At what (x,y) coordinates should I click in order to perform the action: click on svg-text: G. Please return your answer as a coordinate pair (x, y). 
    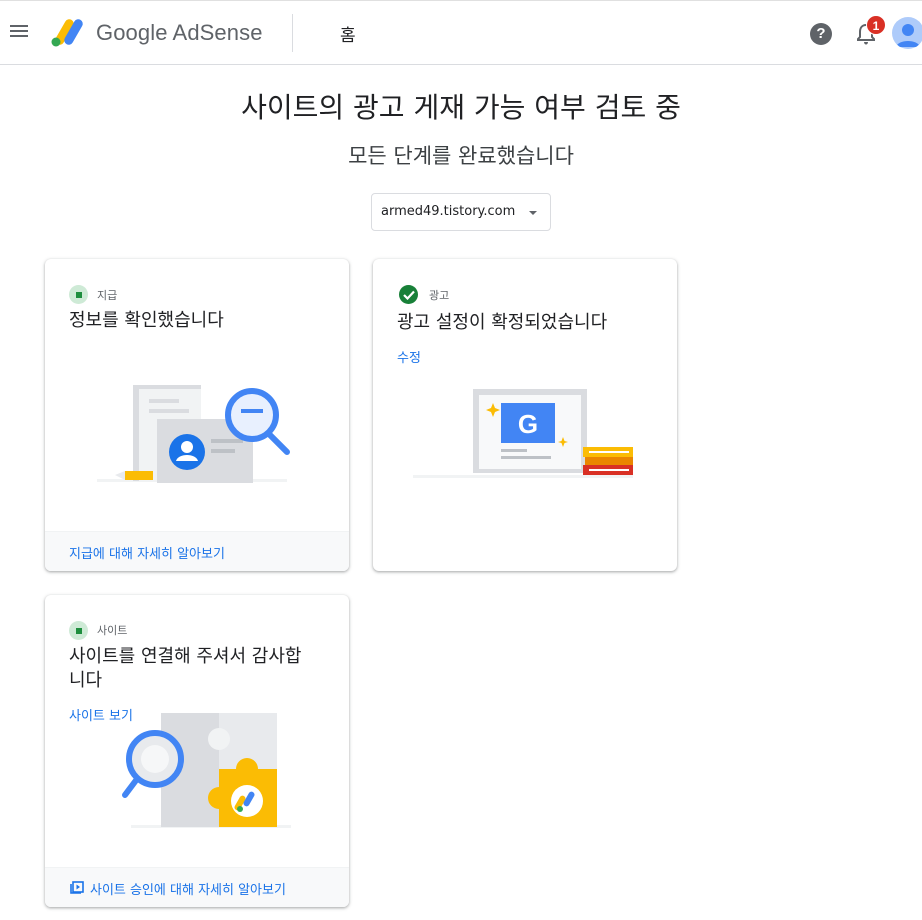
    Looking at the image, I should click on (528, 424).